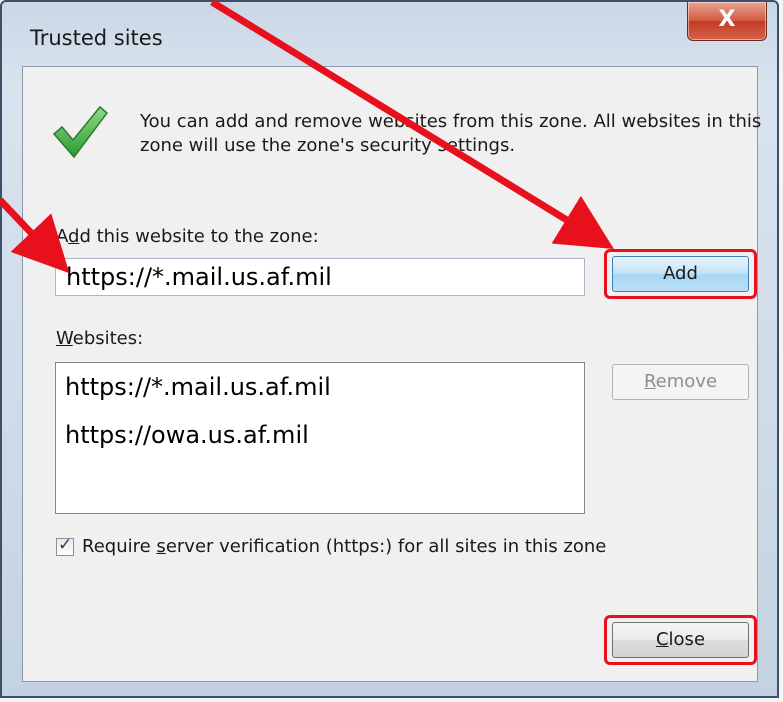  Describe the element at coordinates (187, 236) in the screenshot. I see `add-website-label: Add this website to the zone:` at that location.